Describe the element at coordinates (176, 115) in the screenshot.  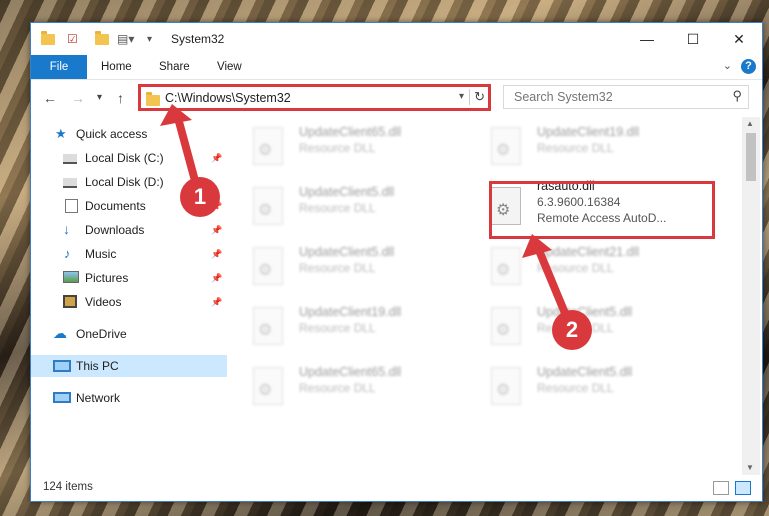
I see `arrow-1-head` at that location.